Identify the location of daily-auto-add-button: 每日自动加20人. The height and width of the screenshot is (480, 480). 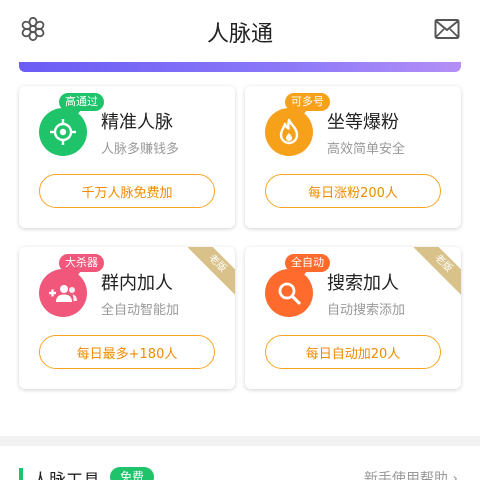
(353, 352).